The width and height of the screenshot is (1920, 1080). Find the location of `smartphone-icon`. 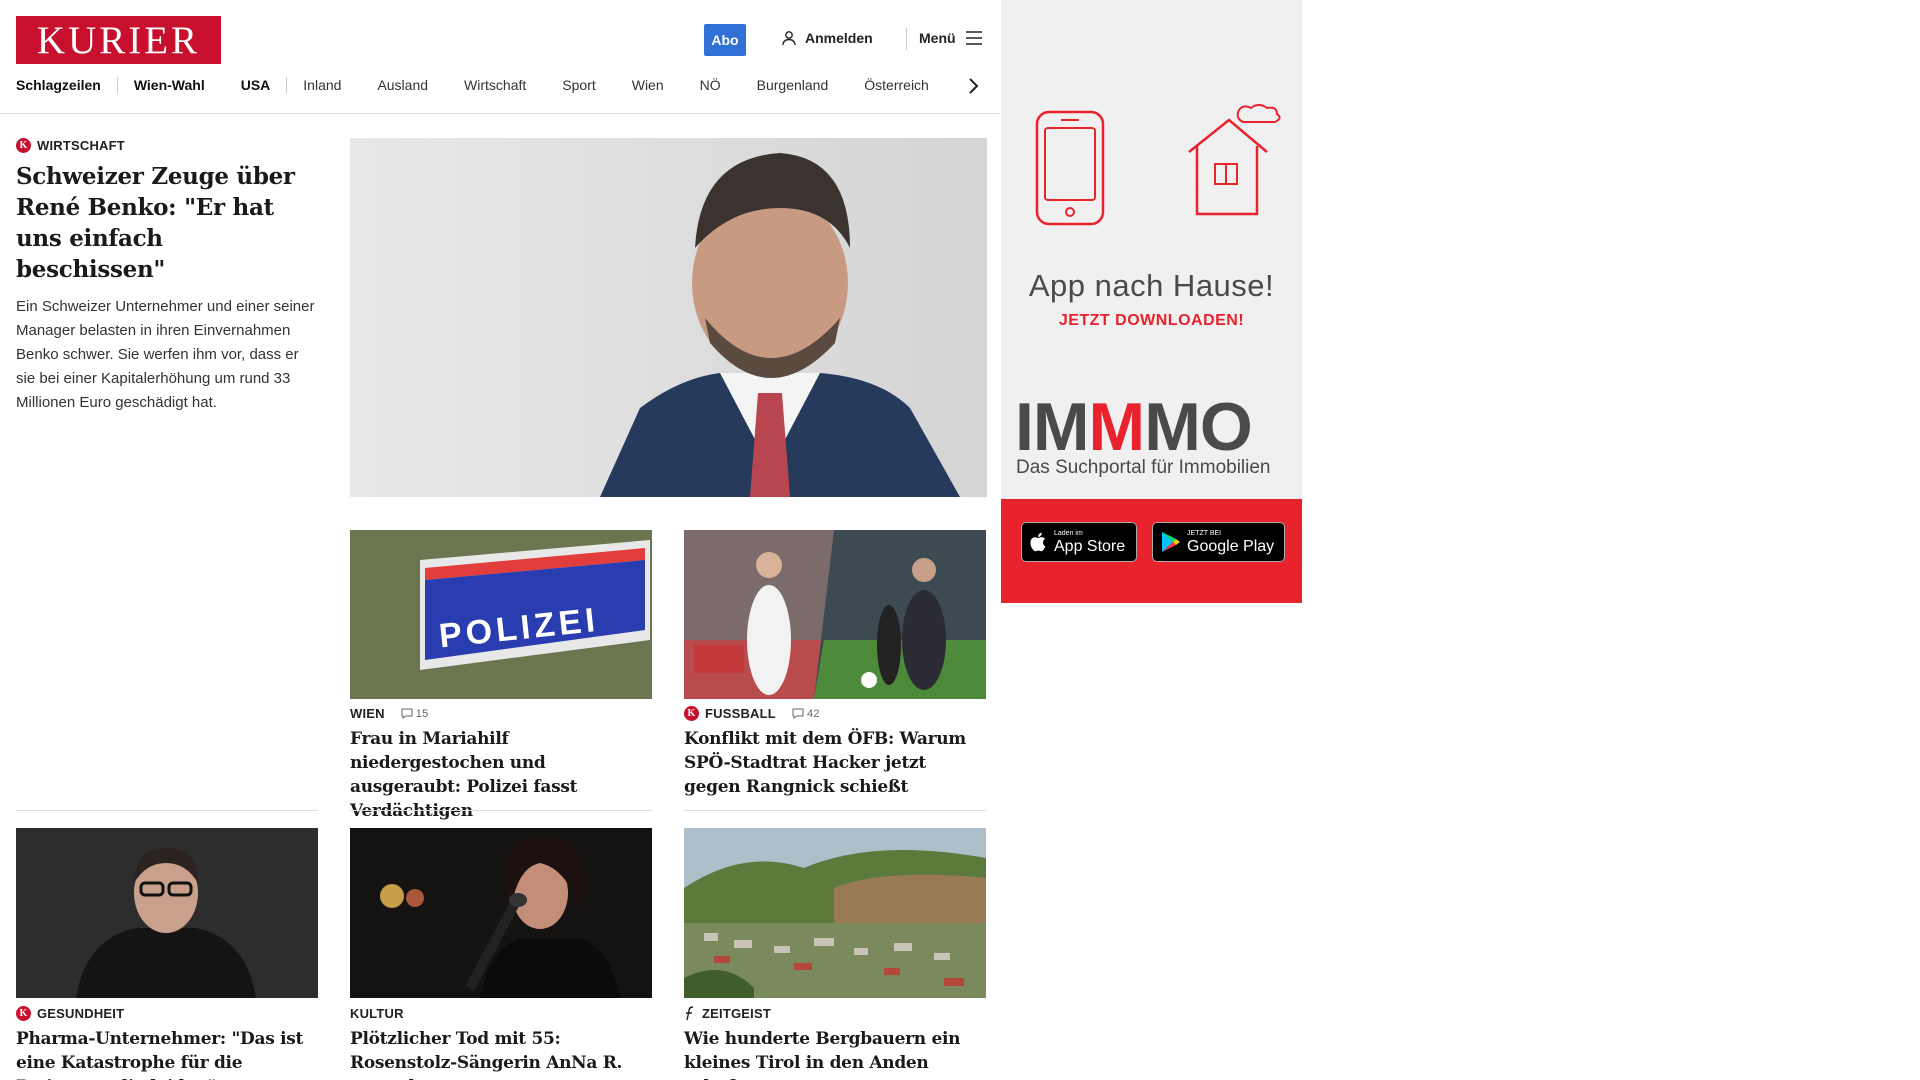

smartphone-icon is located at coordinates (1070, 168).